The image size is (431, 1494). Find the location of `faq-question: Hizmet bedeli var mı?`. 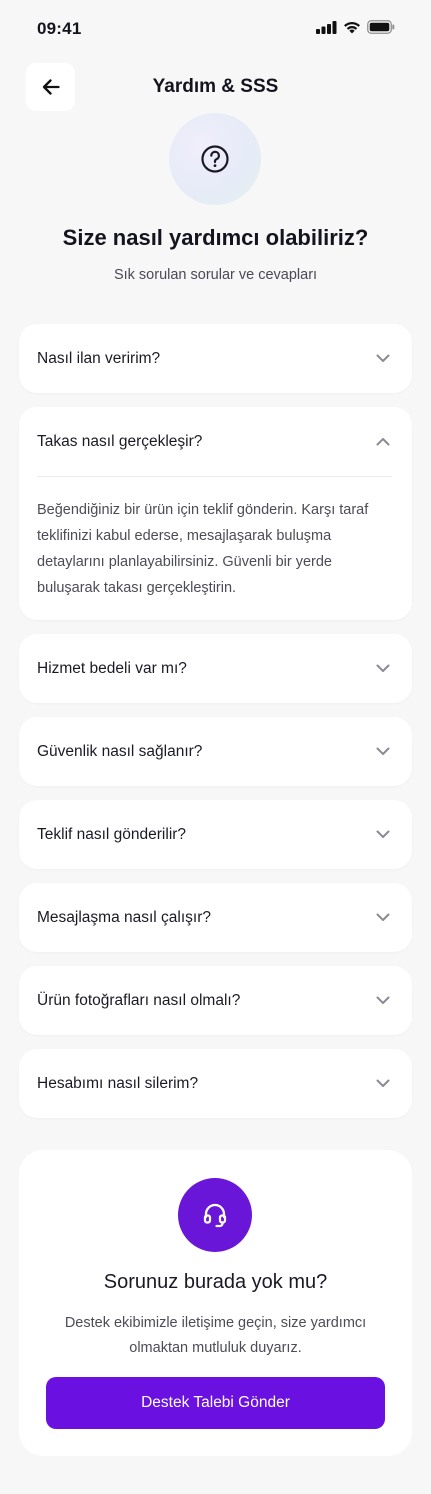

faq-question: Hizmet bedeli var mı? is located at coordinates (112, 668).